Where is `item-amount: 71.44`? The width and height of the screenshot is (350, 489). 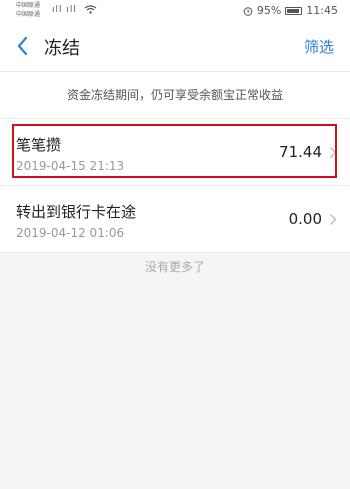 item-amount: 71.44 is located at coordinates (300, 152).